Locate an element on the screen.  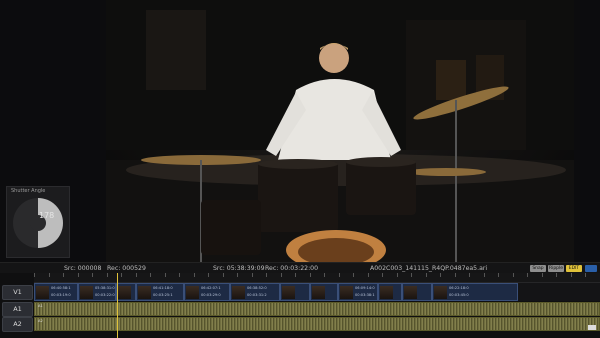
clip-timecode-in: 06:41:18:0 is located at coordinates (163, 288).